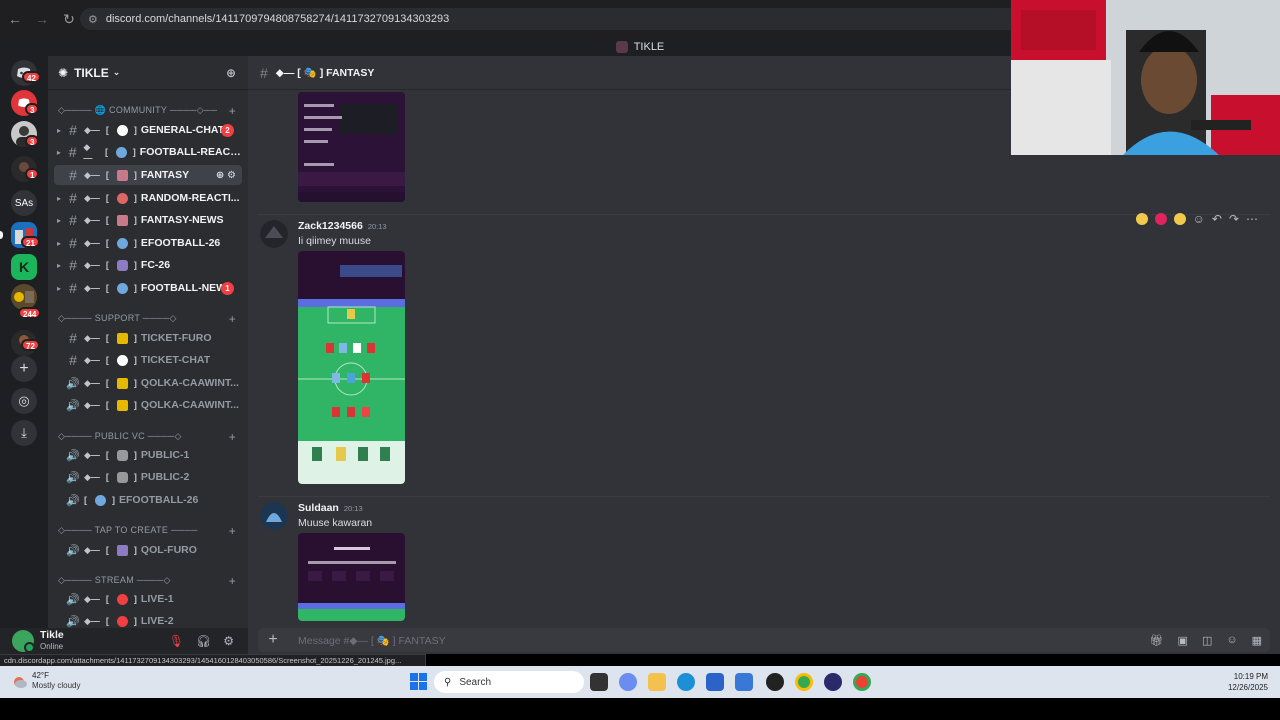  I want to click on chrome-profile-icon, so click(862, 682).